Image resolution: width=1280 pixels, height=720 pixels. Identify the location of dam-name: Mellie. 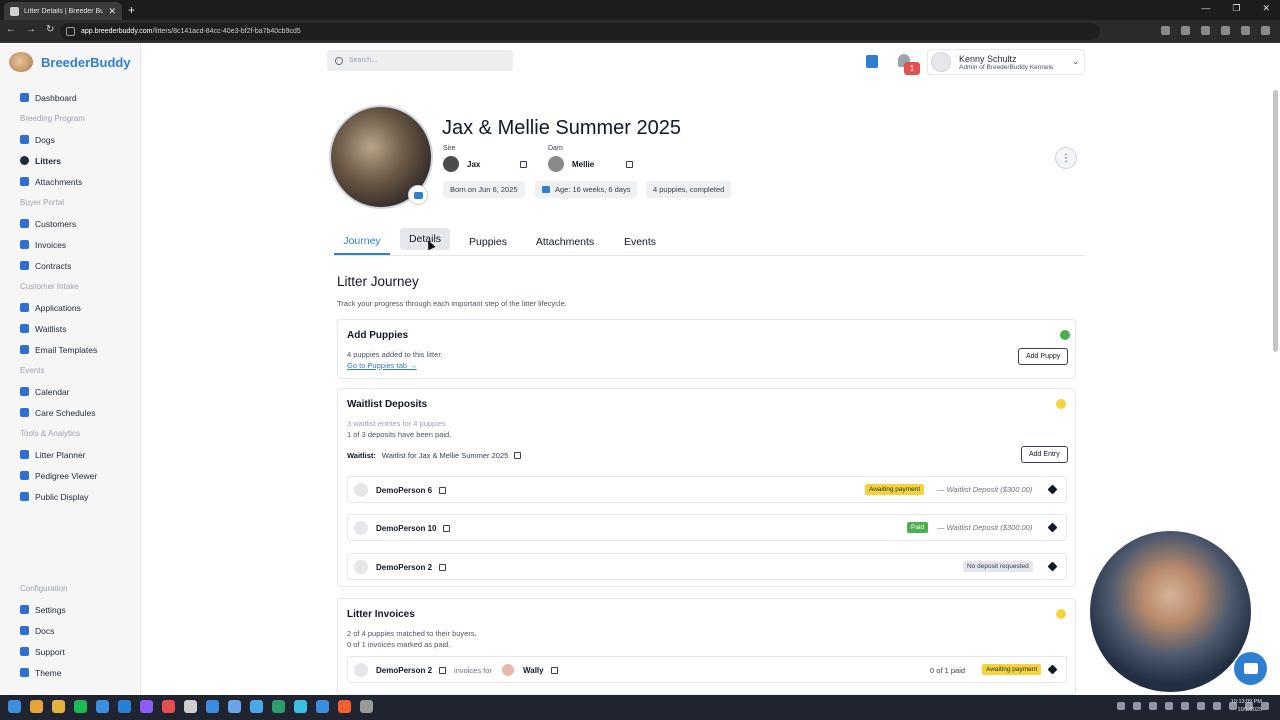
(583, 164).